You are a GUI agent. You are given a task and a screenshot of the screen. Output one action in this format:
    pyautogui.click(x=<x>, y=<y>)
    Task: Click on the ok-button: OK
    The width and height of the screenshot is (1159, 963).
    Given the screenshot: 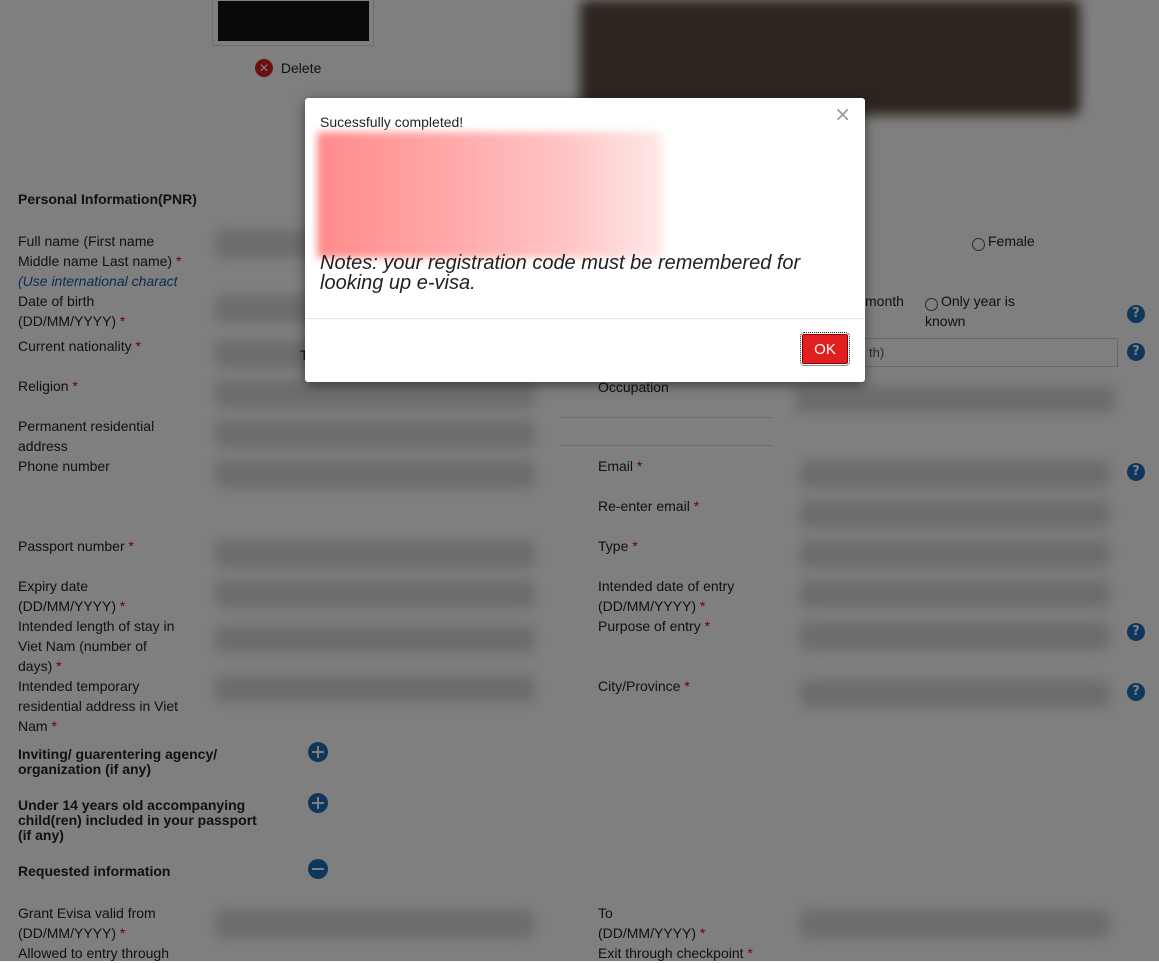 What is the action you would take?
    pyautogui.click(x=825, y=349)
    